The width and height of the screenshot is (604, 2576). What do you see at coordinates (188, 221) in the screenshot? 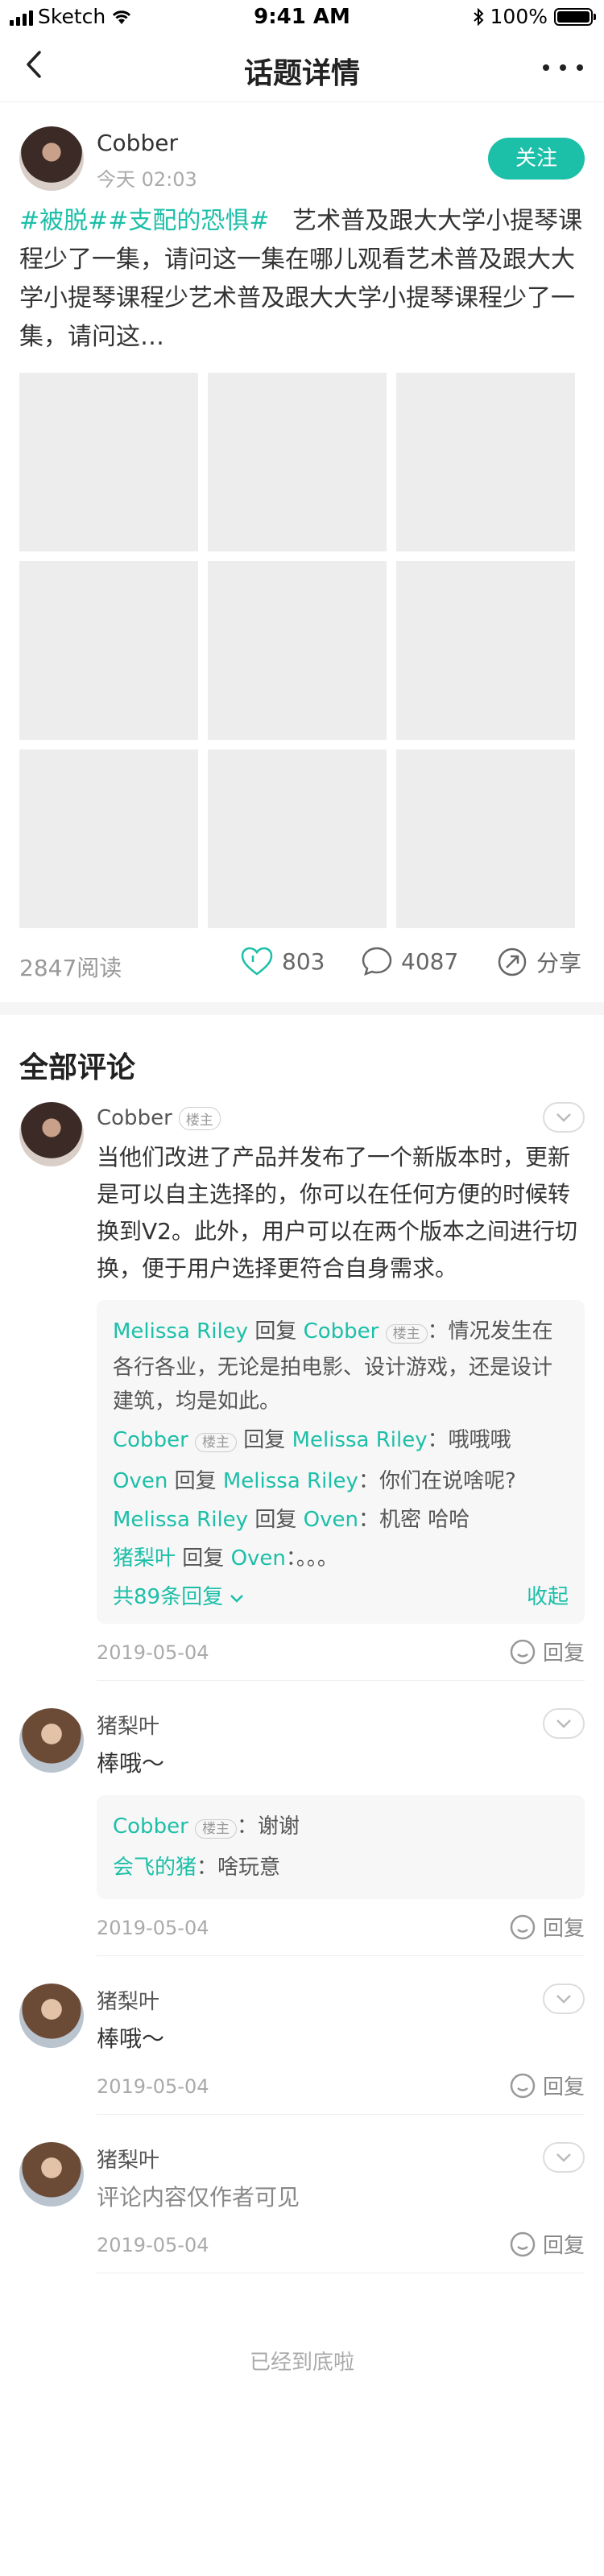
I see `topic-tag: #支配的恐惧#` at bounding box center [188, 221].